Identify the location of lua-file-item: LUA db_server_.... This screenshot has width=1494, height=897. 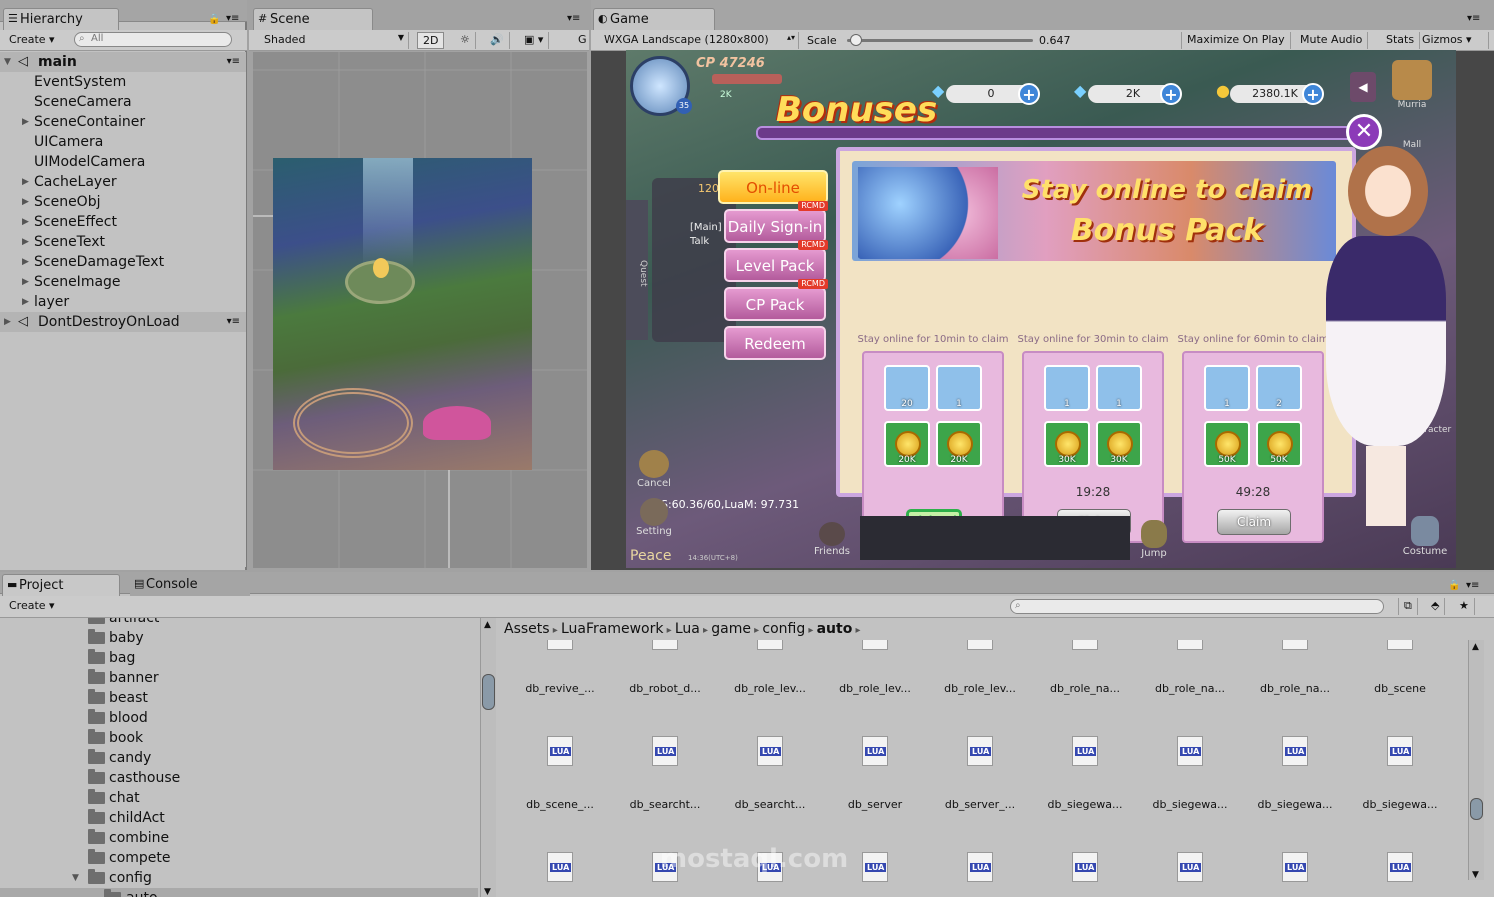
(980, 775).